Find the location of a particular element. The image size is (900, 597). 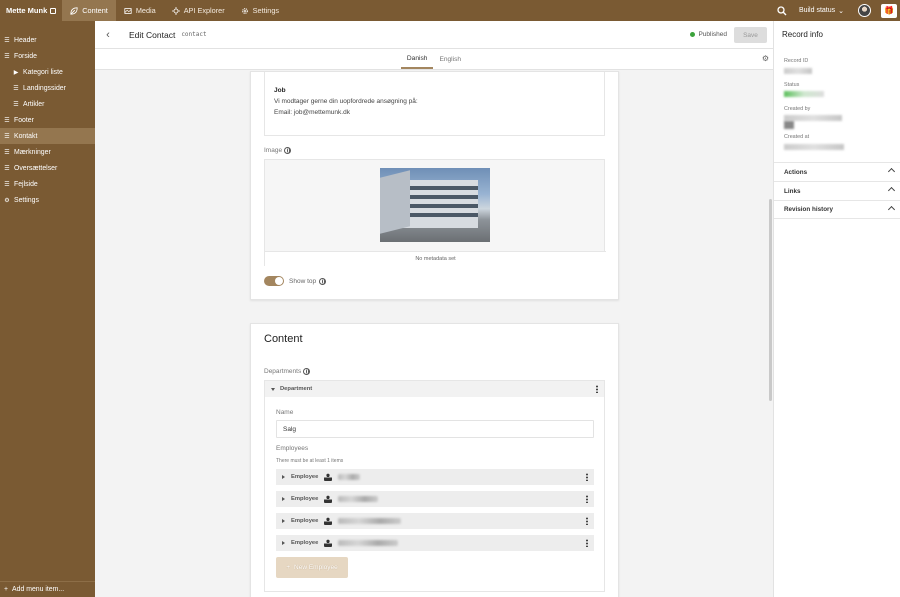

name-input: Salg is located at coordinates (435, 429).